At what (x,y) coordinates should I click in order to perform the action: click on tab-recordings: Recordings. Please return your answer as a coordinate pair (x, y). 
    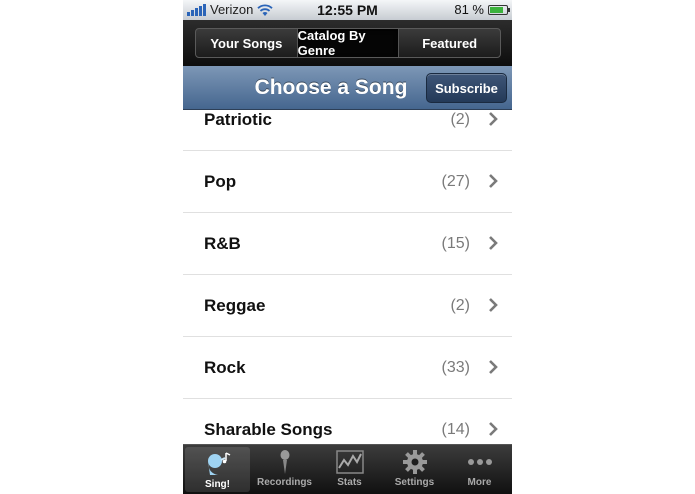
    Looking at the image, I should click on (284, 469).